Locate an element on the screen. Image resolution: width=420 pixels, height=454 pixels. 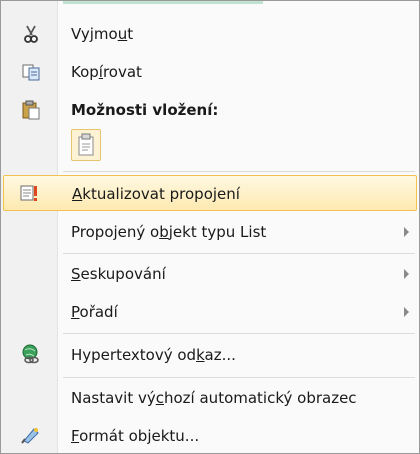
copy-icon is located at coordinates (31, 72).